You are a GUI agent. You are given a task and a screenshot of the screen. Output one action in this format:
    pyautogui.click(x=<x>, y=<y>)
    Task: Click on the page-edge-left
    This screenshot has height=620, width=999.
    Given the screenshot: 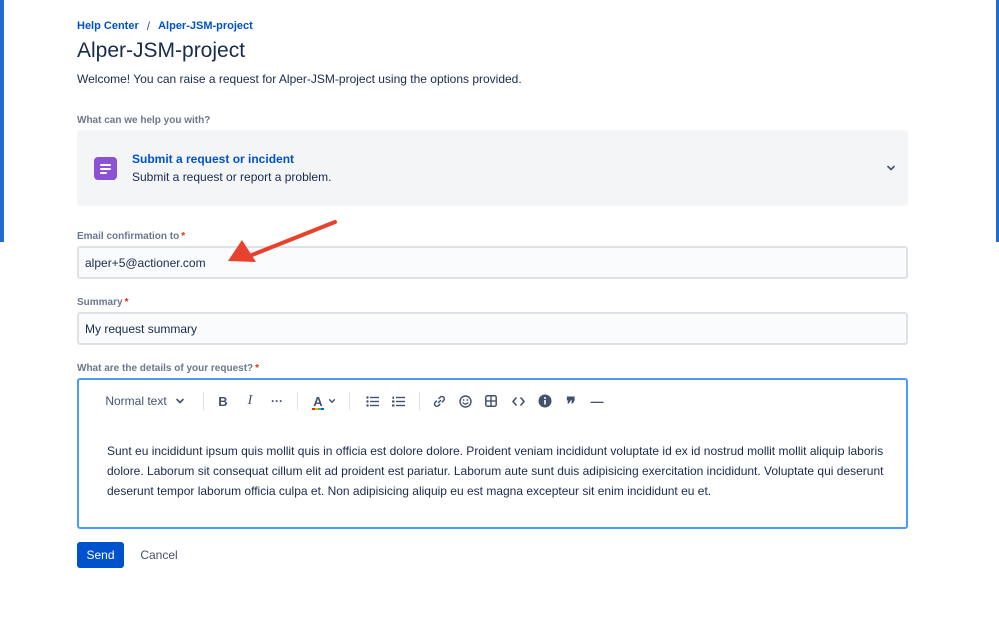 What is the action you would take?
    pyautogui.click(x=2, y=121)
    